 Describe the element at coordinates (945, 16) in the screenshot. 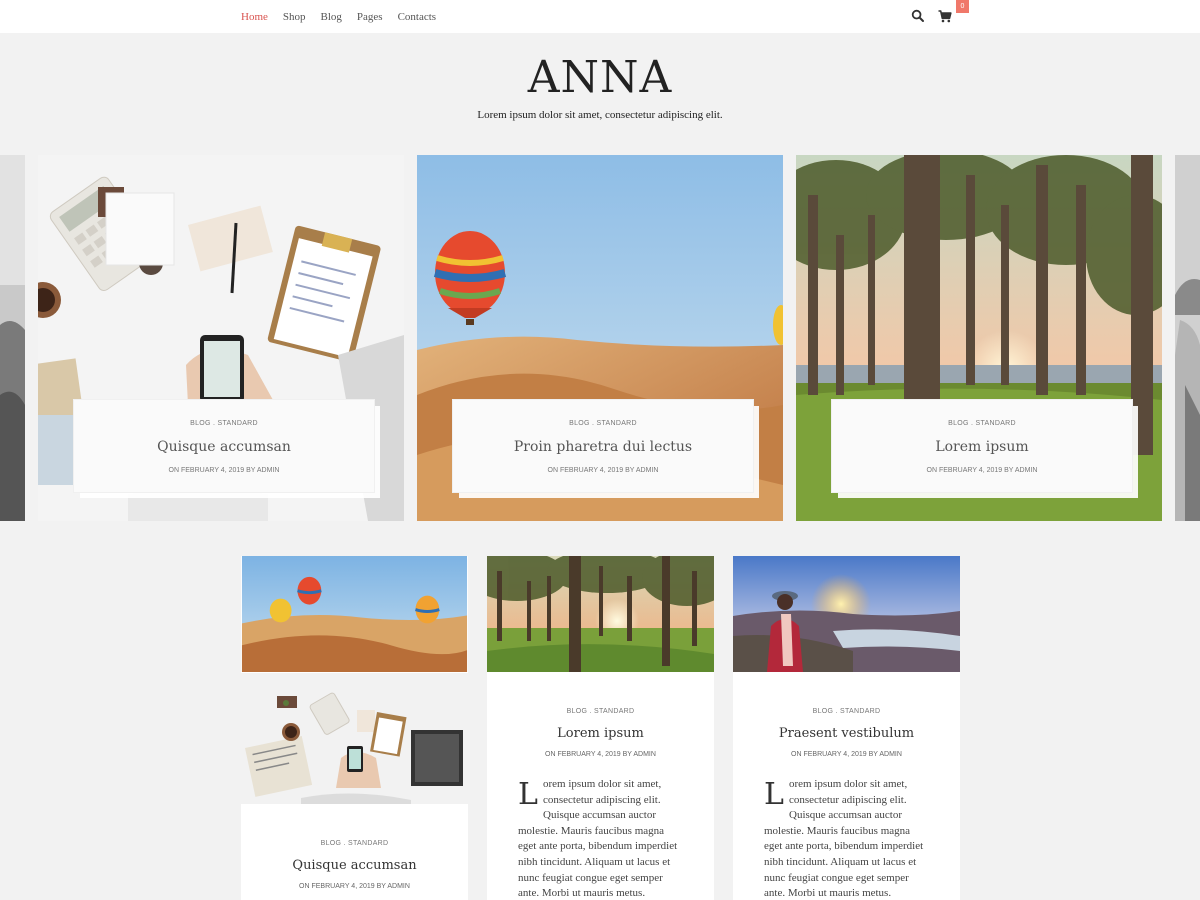

I see `cart-icon` at that location.